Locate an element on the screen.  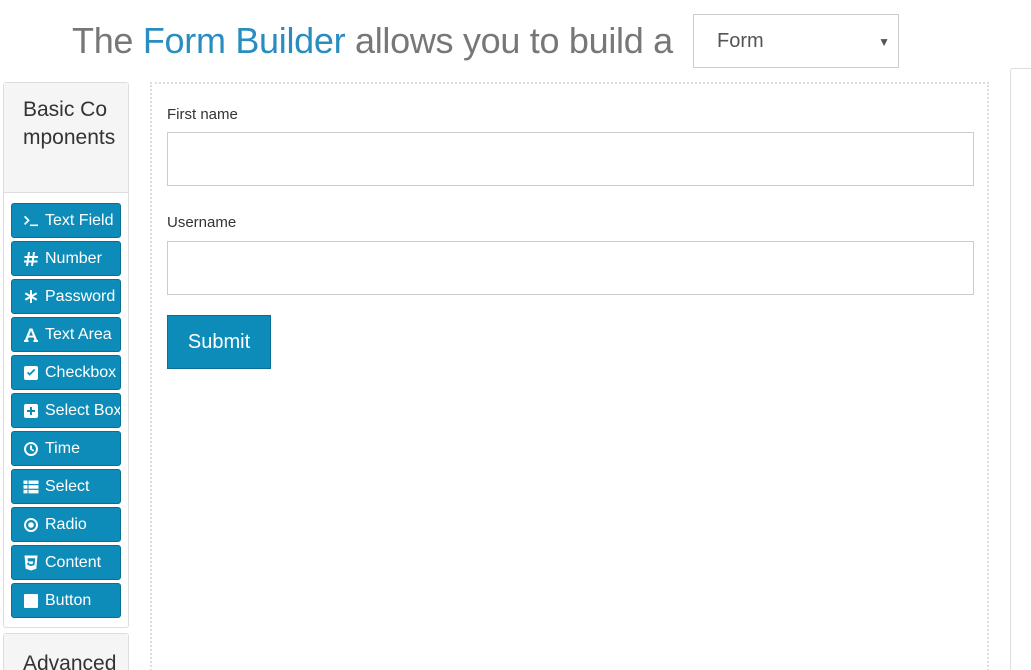
component-select-button: Select is located at coordinates (66, 486).